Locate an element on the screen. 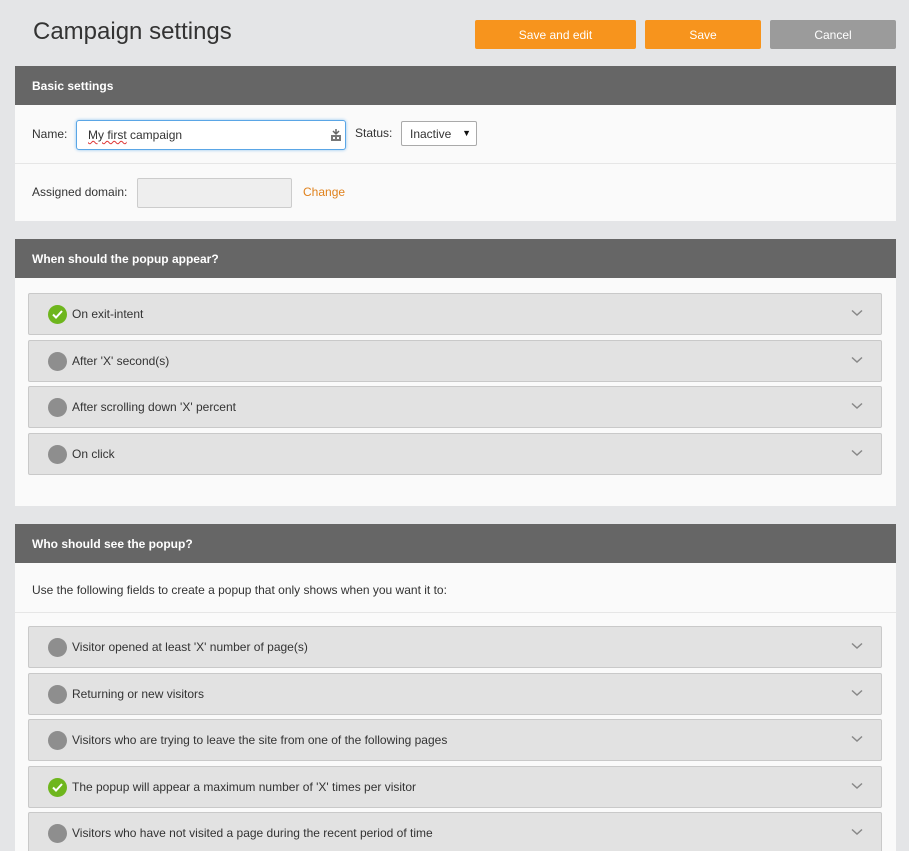 The height and width of the screenshot is (851, 909). condition-label: After scrolling down 'X' percent is located at coordinates (154, 407).